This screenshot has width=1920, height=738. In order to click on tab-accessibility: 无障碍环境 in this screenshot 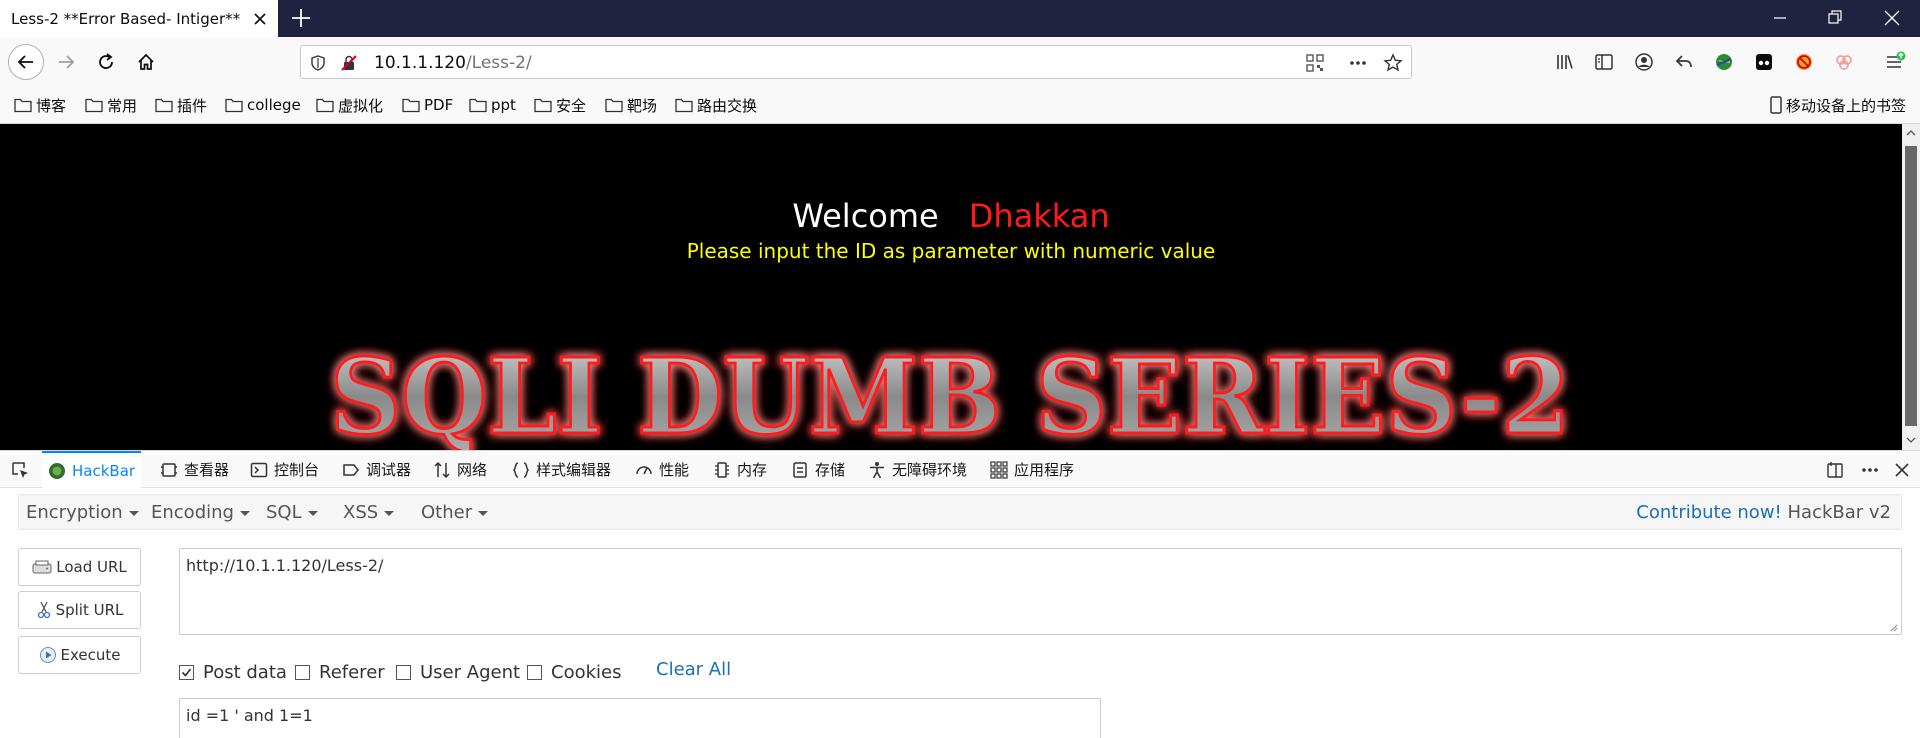, I will do `click(917, 469)`.